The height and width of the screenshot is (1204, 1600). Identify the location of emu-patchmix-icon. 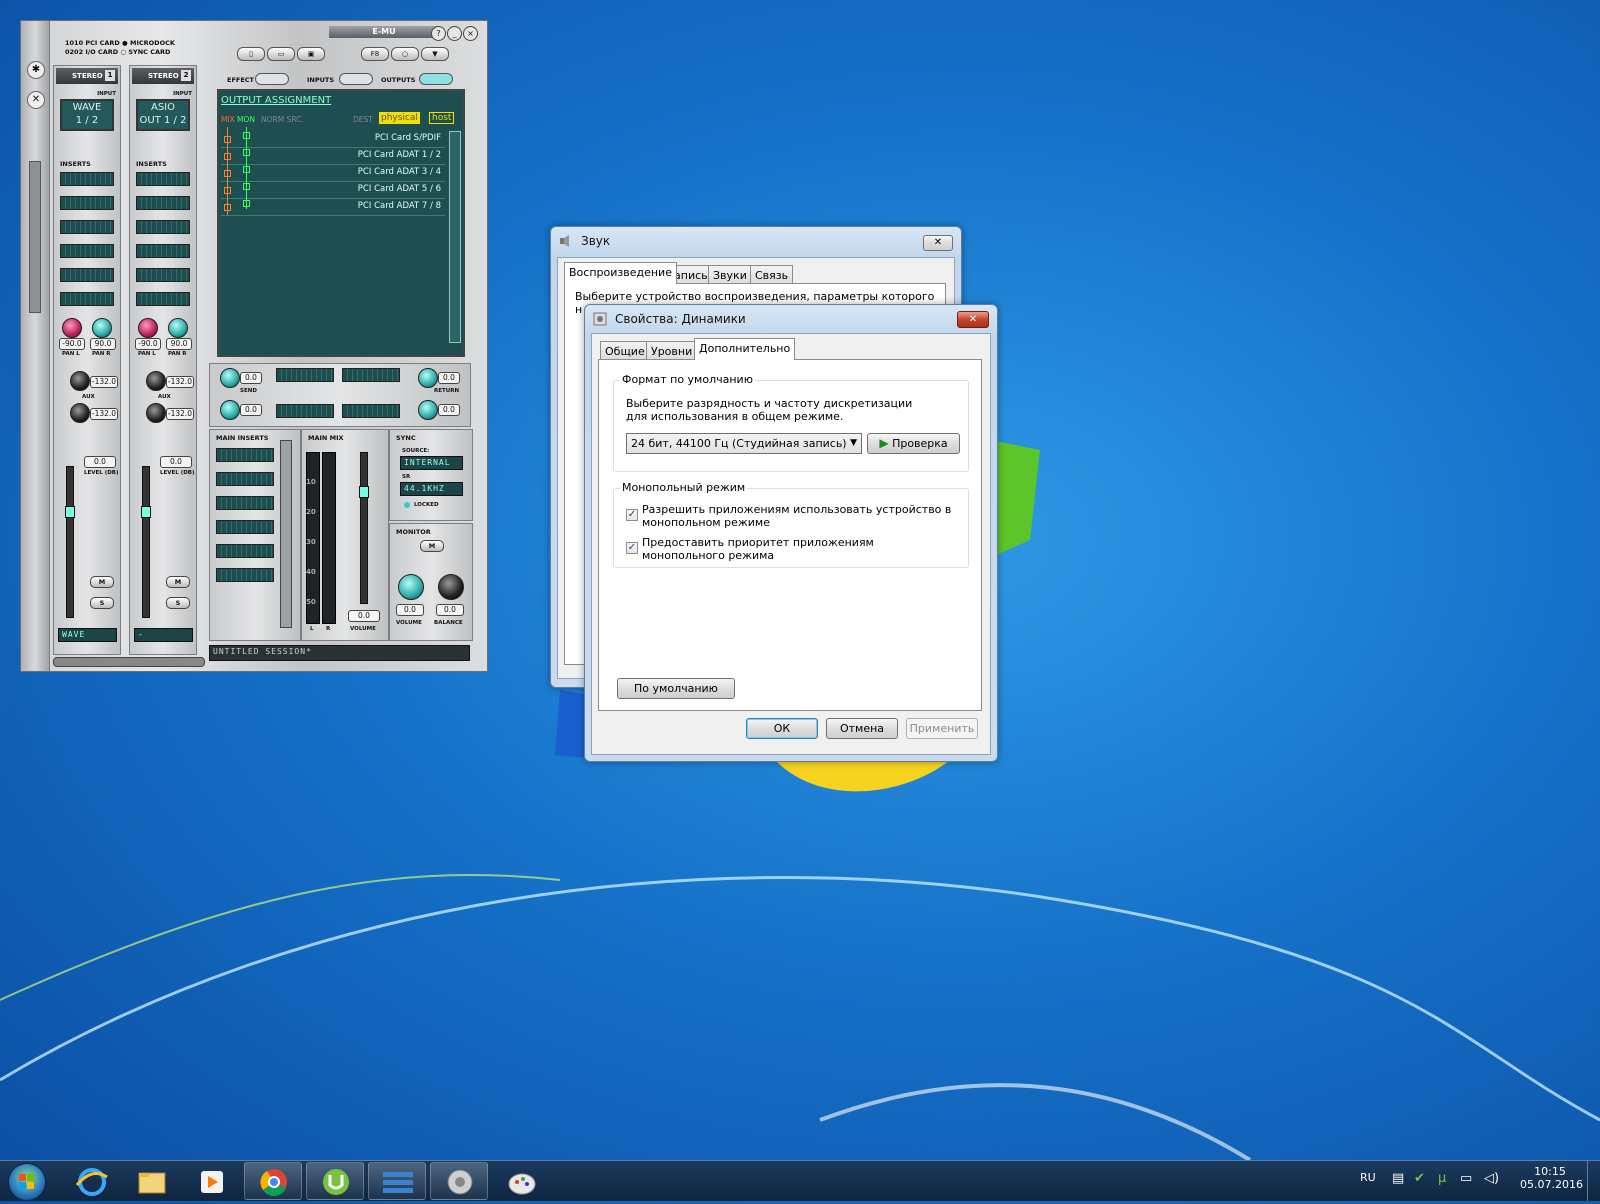
(397, 1181).